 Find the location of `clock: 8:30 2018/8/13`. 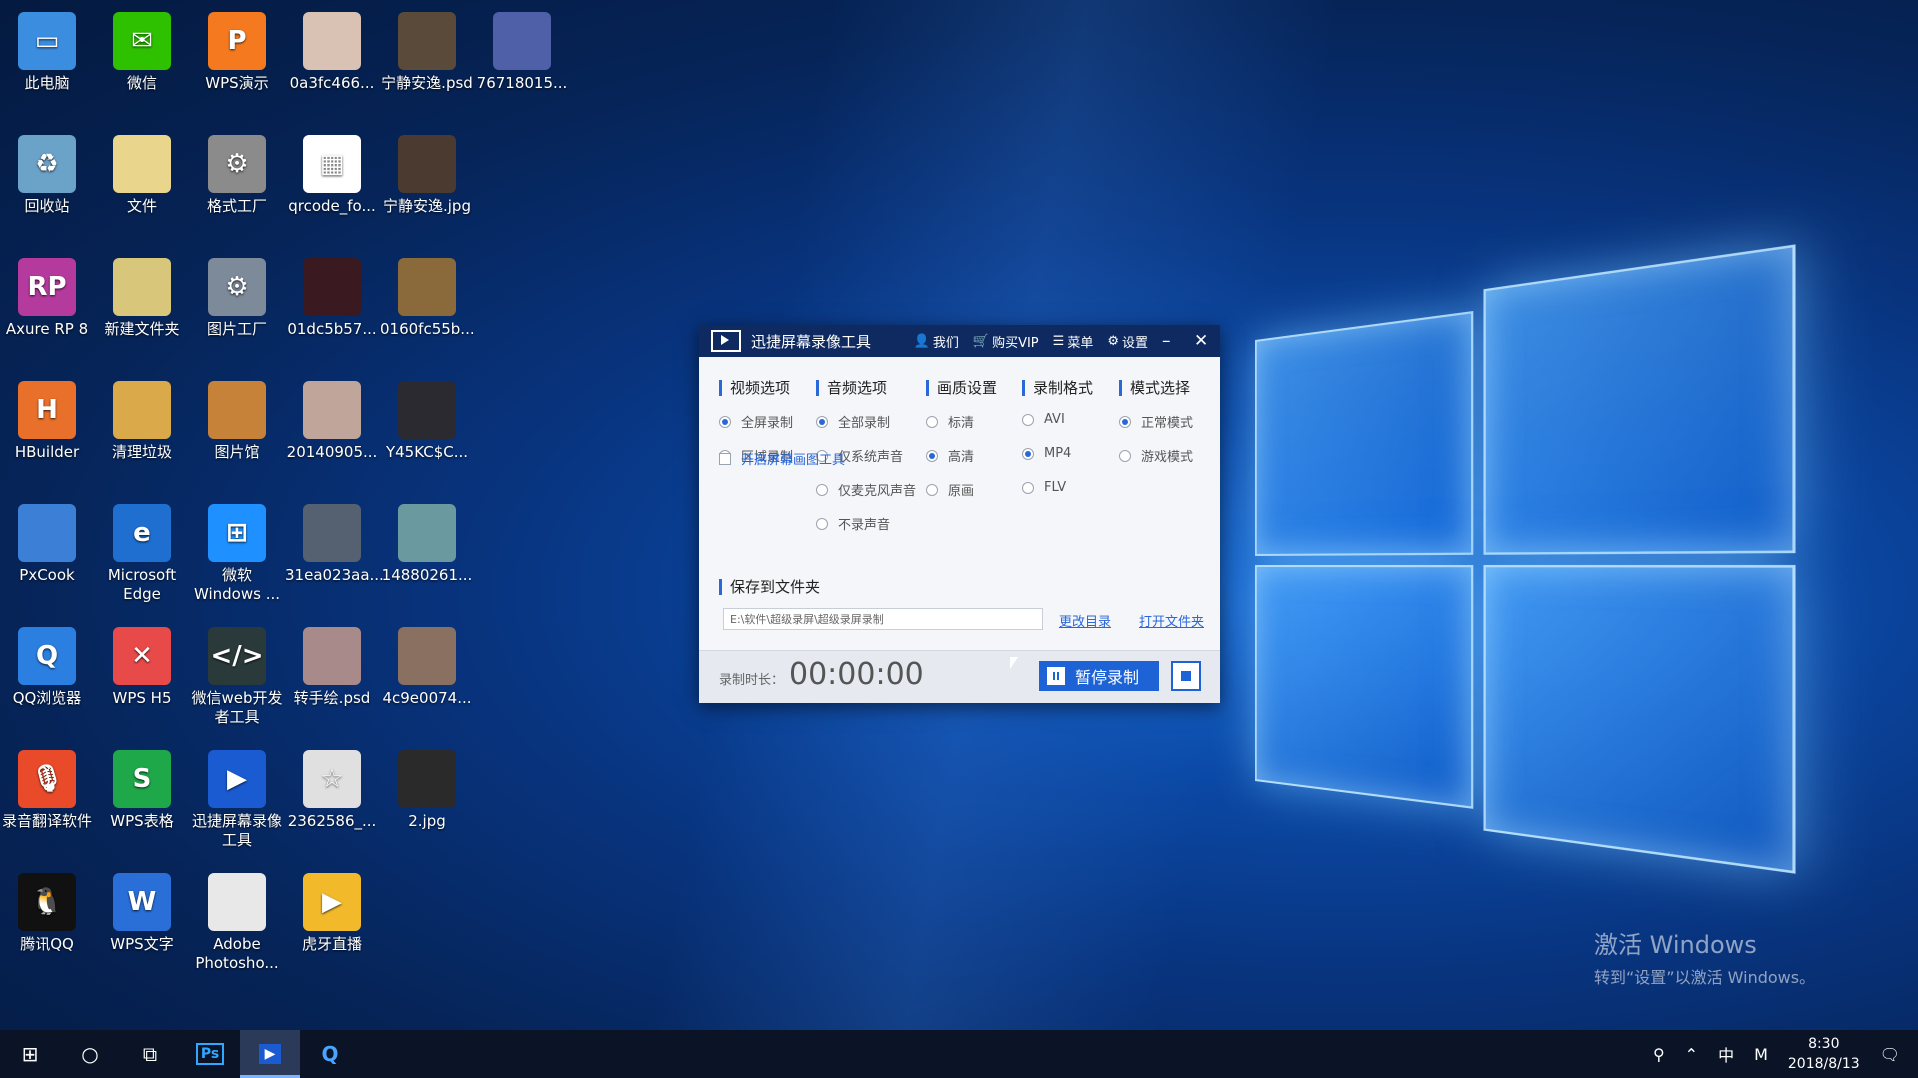

clock: 8:30 2018/8/13 is located at coordinates (1824, 1054).